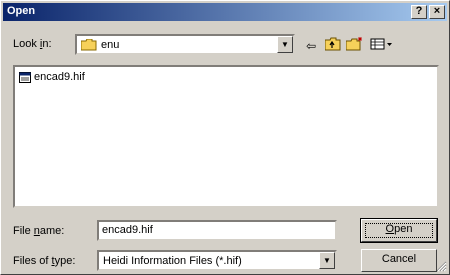 The height and width of the screenshot is (275, 450). What do you see at coordinates (441, 266) in the screenshot?
I see `resize-grip-icon` at bounding box center [441, 266].